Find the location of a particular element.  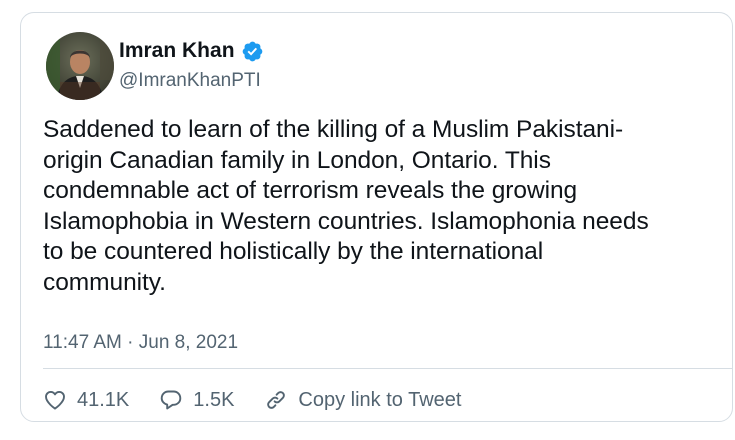

reply-bubble-icon is located at coordinates (171, 400).